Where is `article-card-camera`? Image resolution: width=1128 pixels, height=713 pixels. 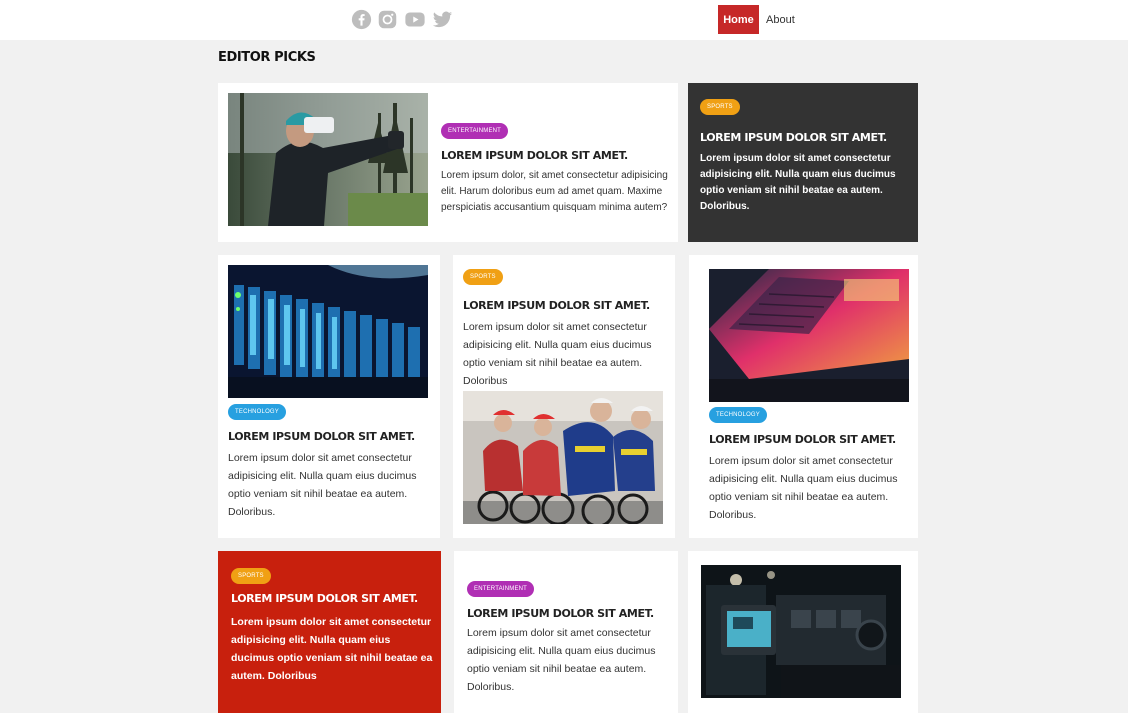
article-card-camera is located at coordinates (803, 632).